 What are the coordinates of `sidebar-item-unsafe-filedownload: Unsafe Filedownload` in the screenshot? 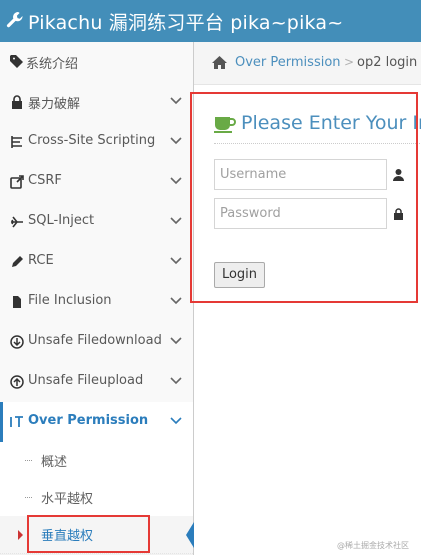 It's located at (96, 342).